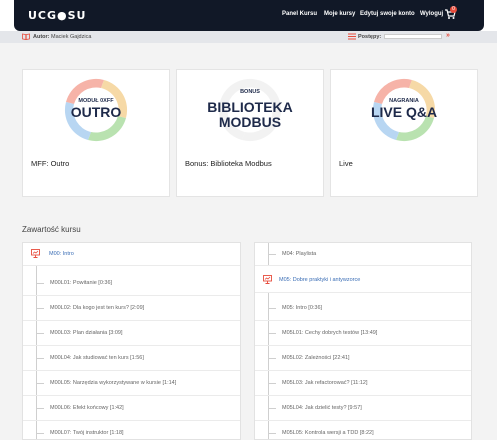 The width and height of the screenshot is (497, 440). Describe the element at coordinates (316, 358) in the screenshot. I see `lesson-title: M05L02: Zależności [22:41]` at that location.